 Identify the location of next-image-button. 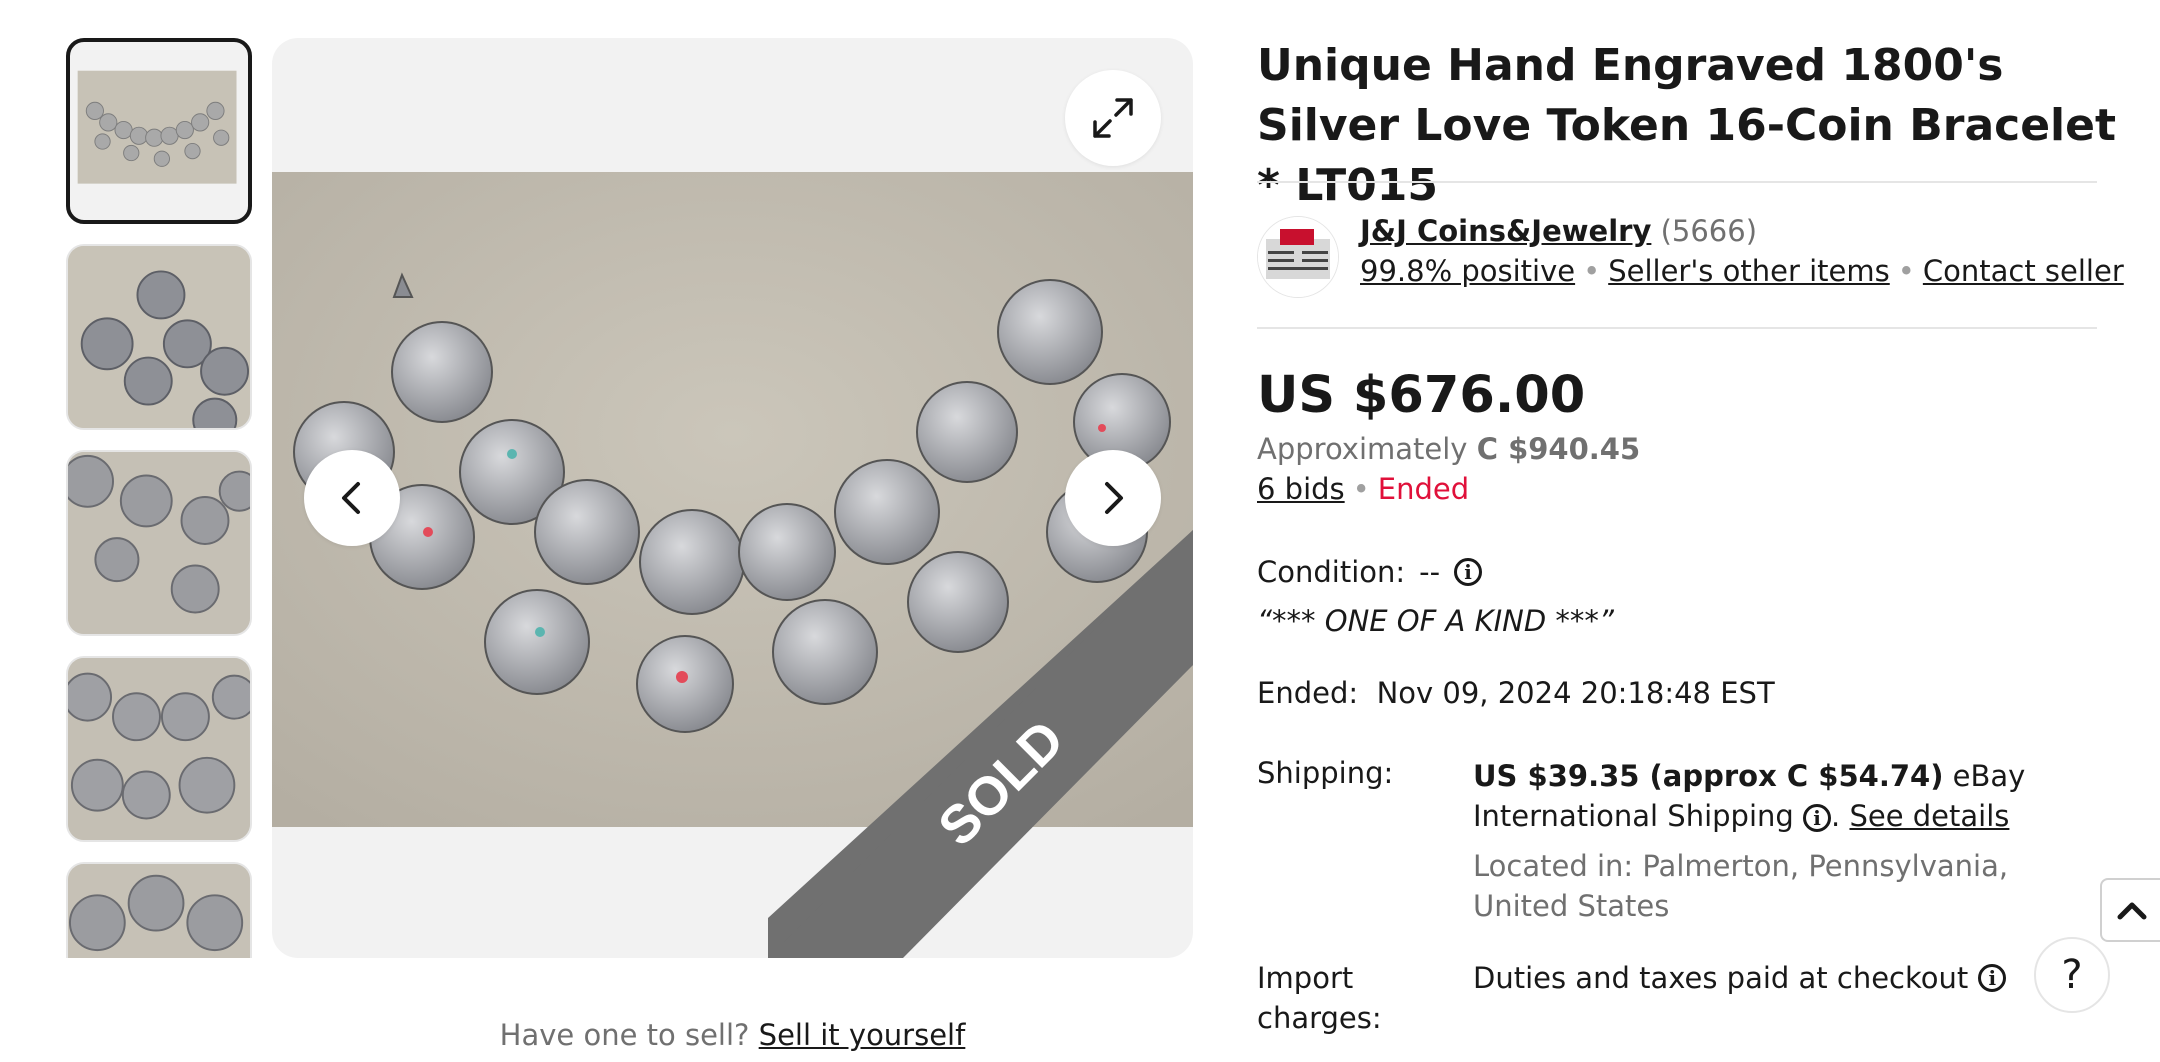
(1113, 498).